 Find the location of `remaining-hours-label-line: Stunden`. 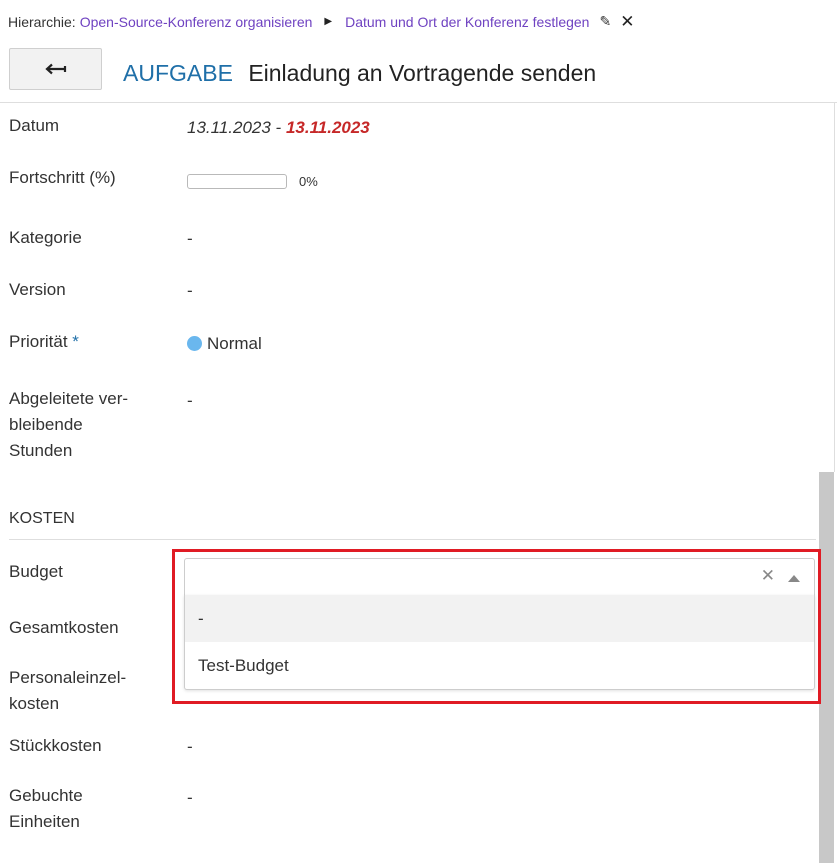

remaining-hours-label-line: Stunden is located at coordinates (41, 450).